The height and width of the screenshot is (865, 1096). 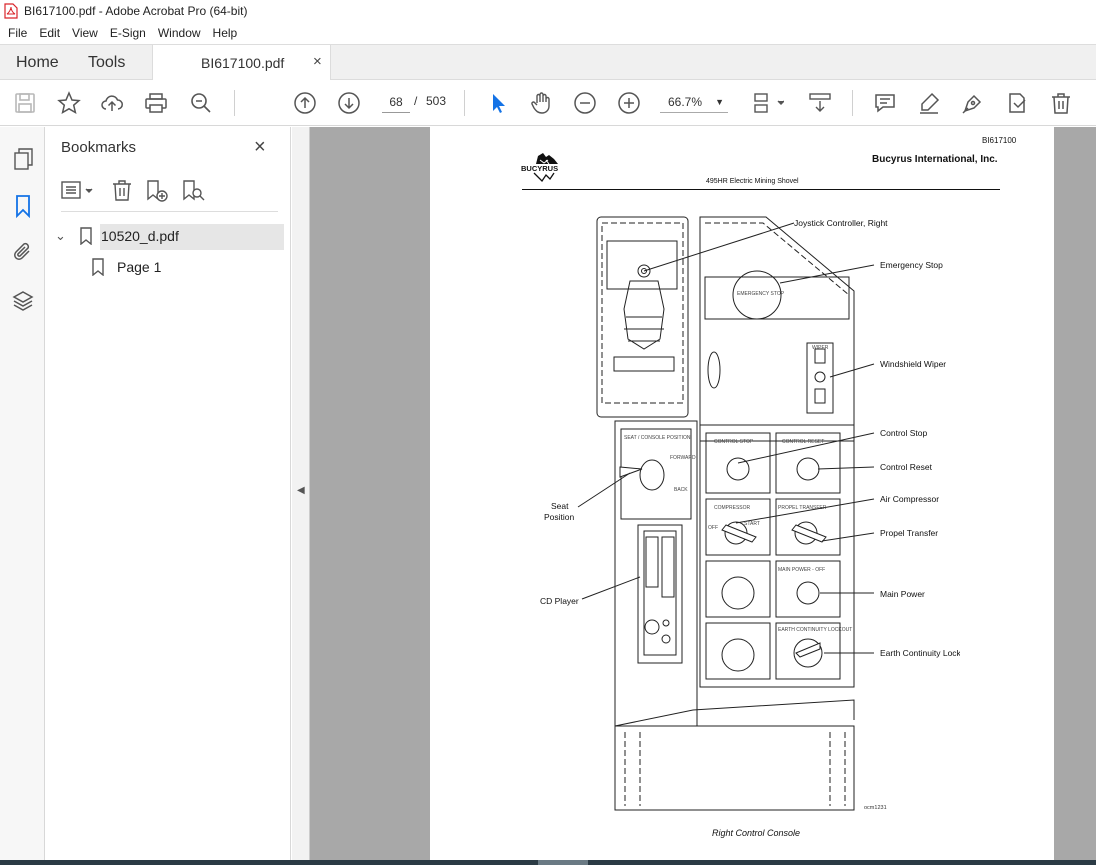 I want to click on tab-document-label: BI617100.pdf, so click(x=243, y=63).